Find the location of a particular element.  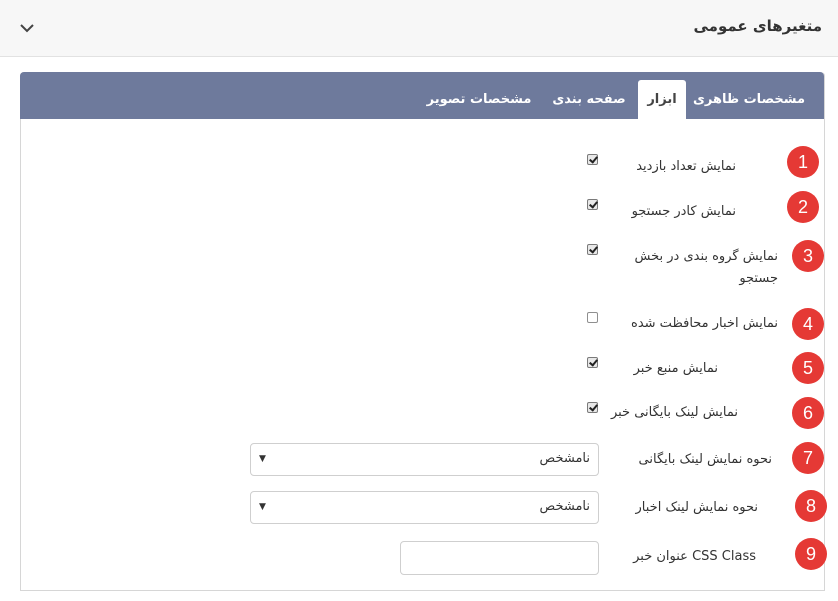

field-label-show-visits: نمایش تعداد بازدید is located at coordinates (686, 166).